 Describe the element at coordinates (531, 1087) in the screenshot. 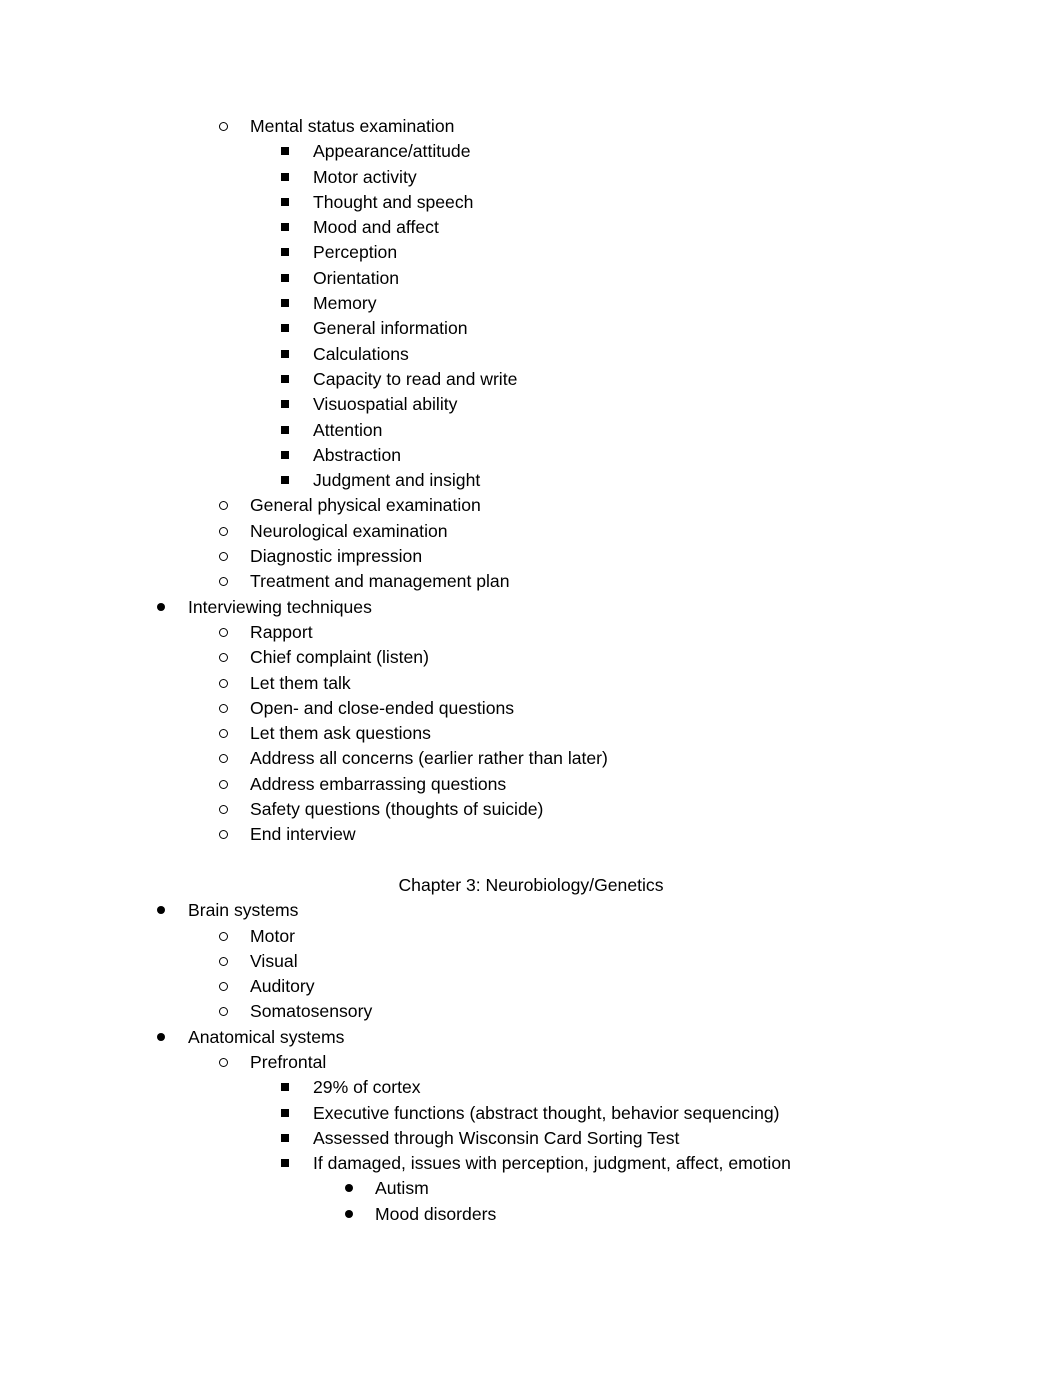

I see `outline-item: 29% of cortex` at that location.